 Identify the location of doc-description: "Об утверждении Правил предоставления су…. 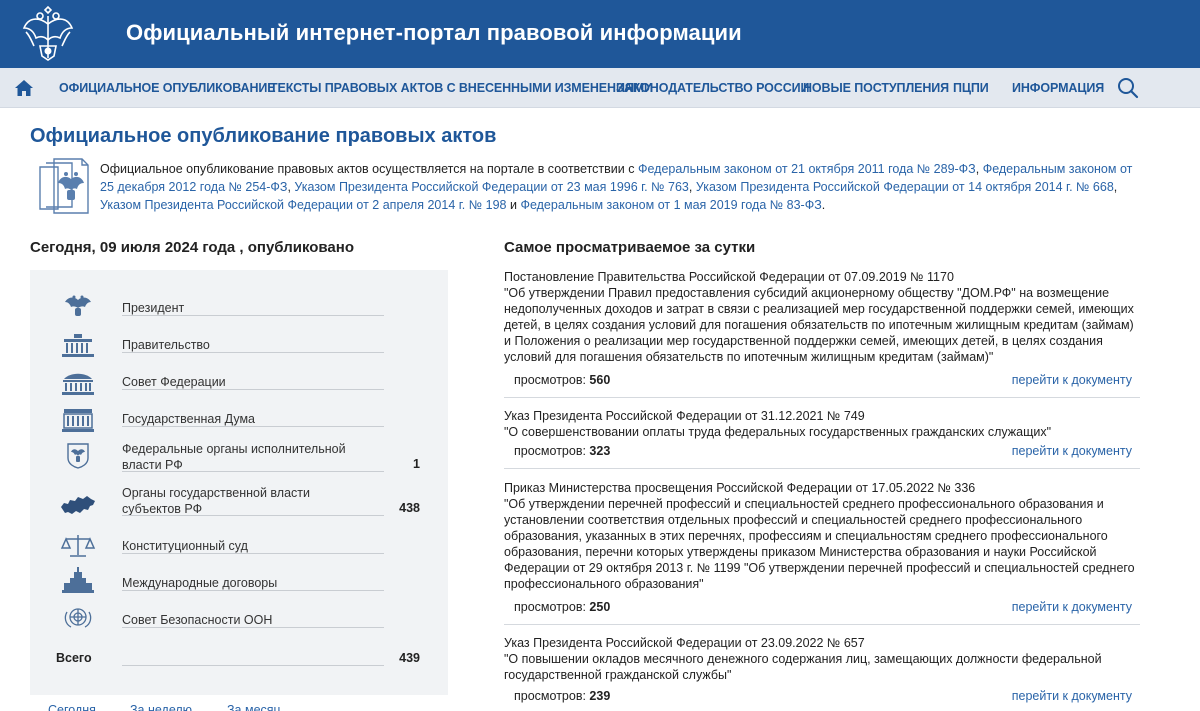
(819, 325).